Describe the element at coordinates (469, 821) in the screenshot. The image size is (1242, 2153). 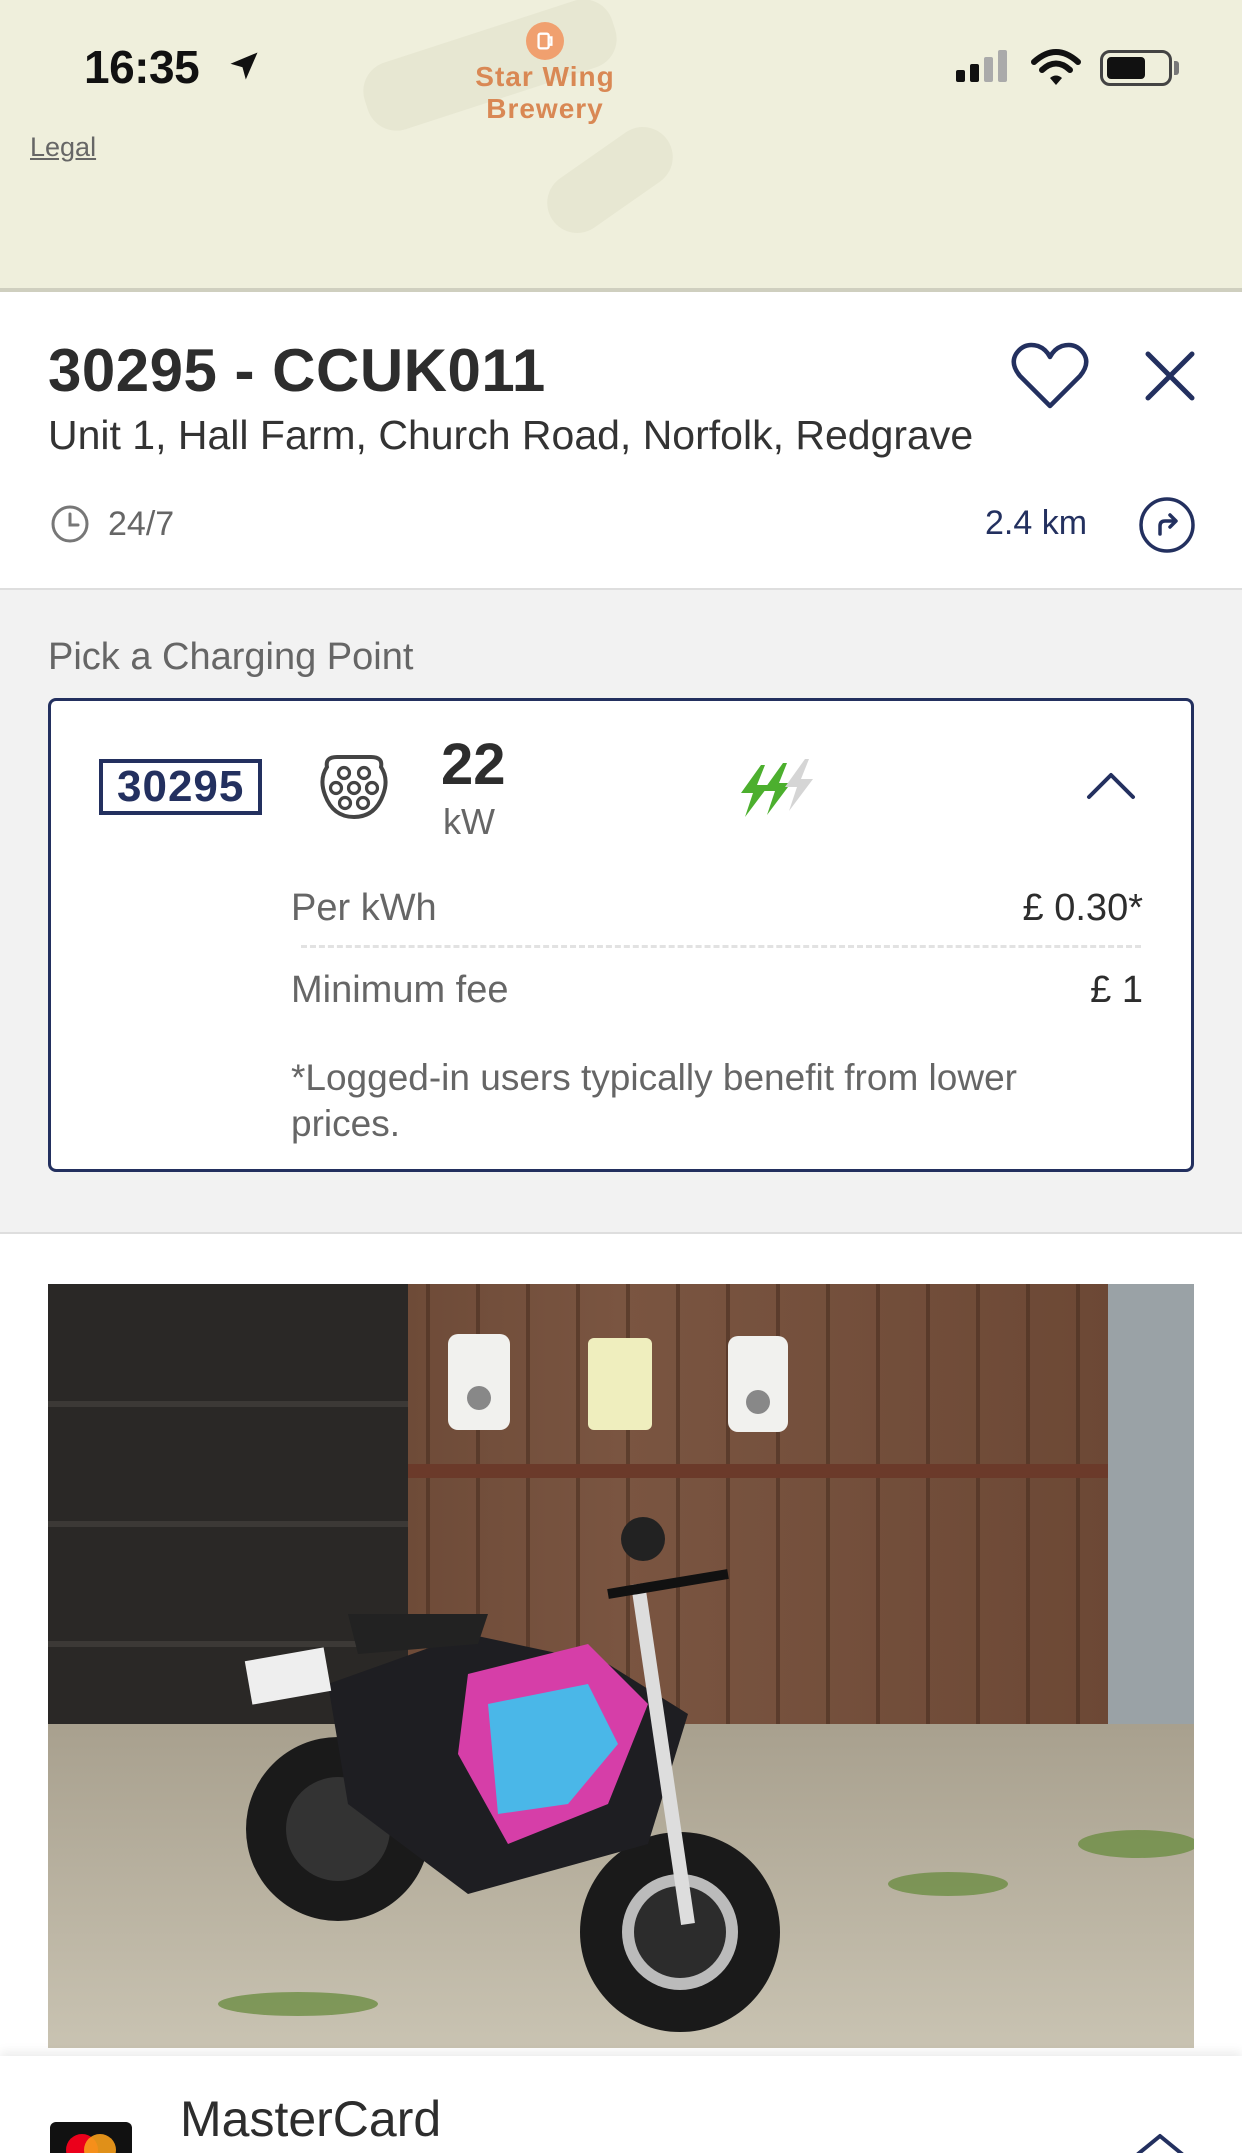
I see `power-unit: kW` at that location.